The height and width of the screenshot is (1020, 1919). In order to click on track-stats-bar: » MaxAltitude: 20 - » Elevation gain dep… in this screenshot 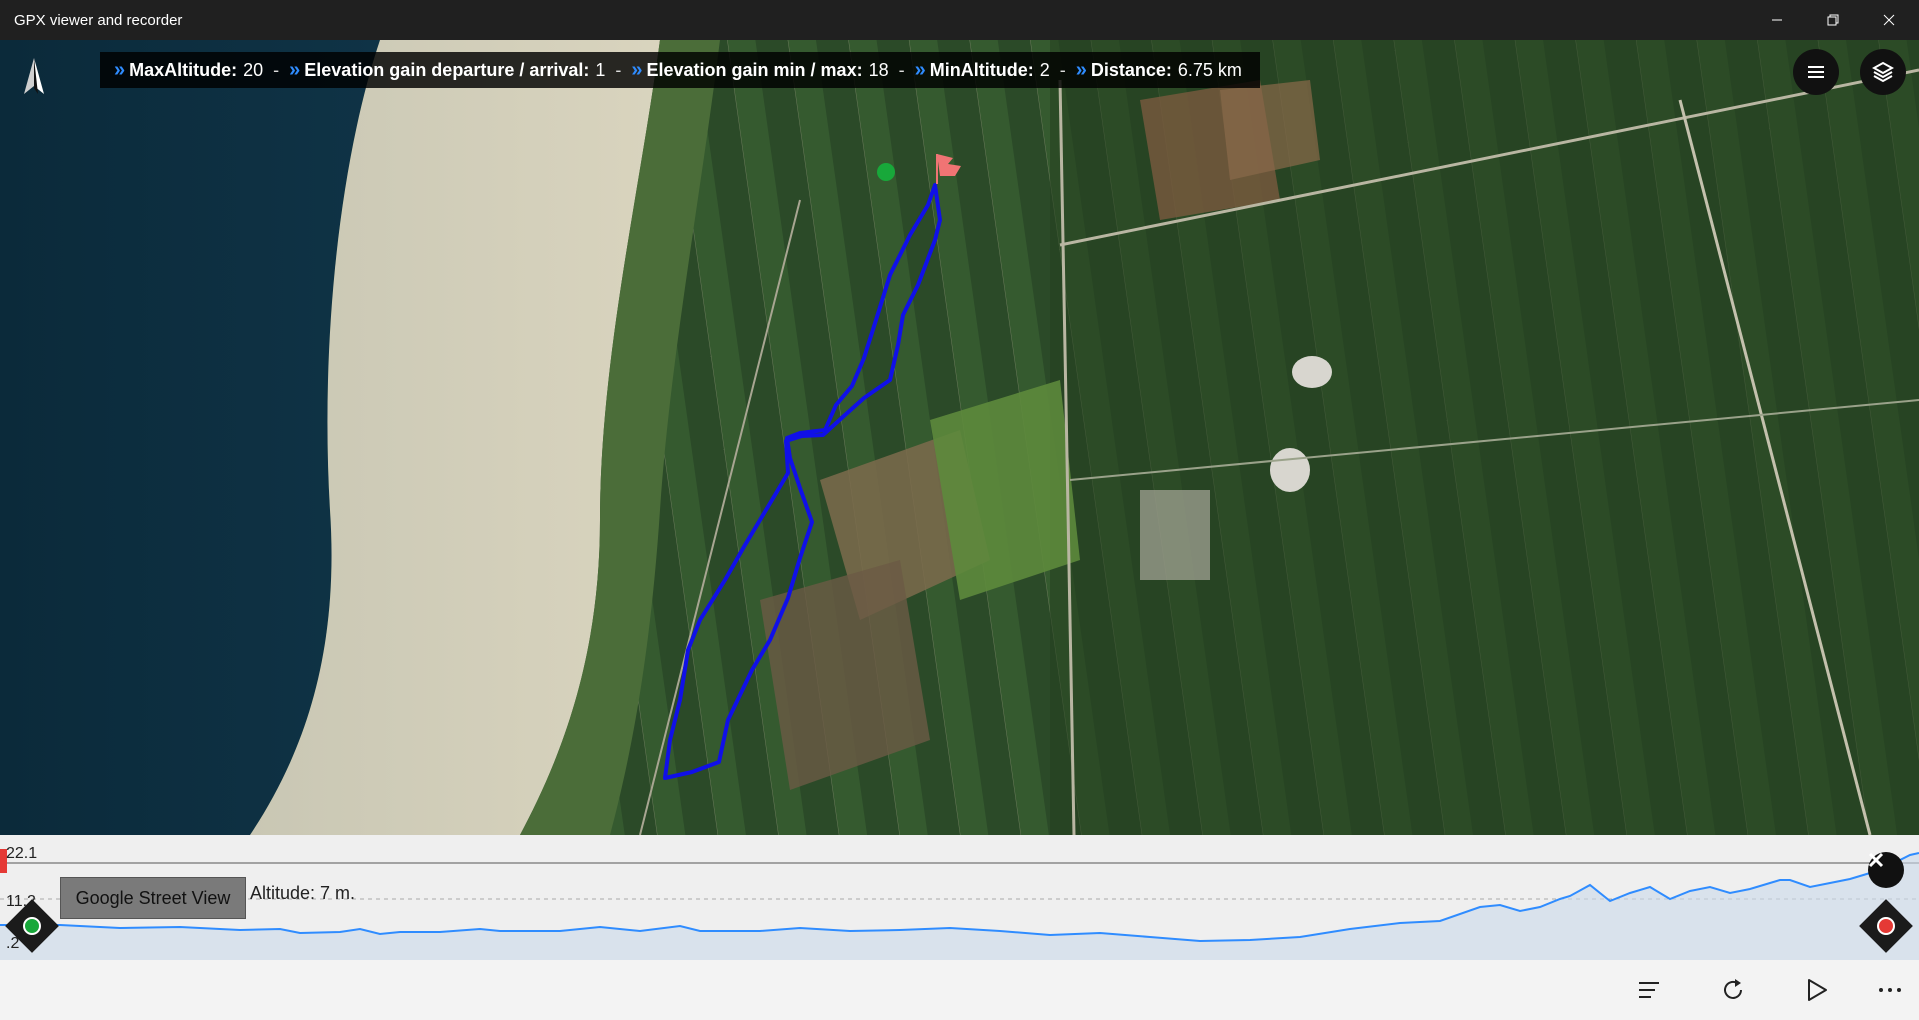, I will do `click(680, 70)`.